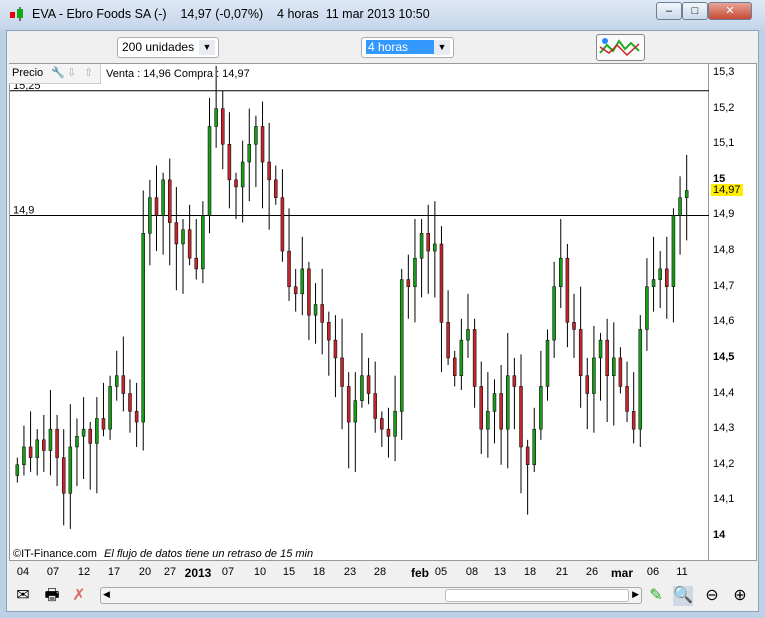  Describe the element at coordinates (635, 594) in the screenshot. I see `scroll-right-icon: ▶` at that location.